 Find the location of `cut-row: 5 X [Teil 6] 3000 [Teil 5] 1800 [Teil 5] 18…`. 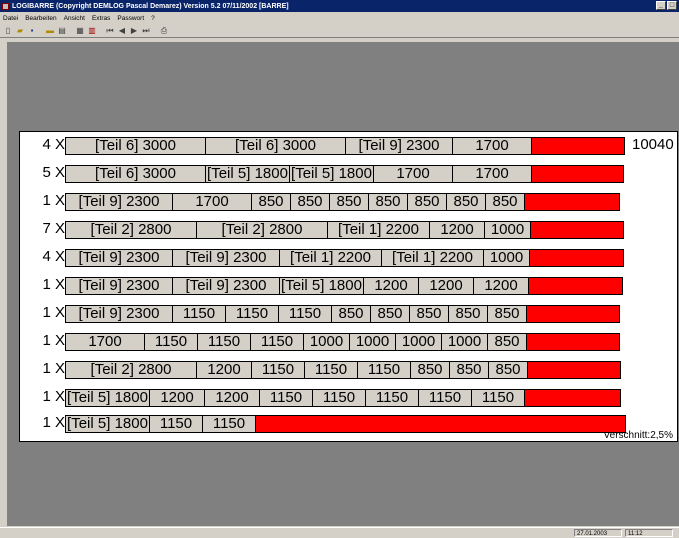

cut-row: 5 X [Teil 6] 3000 [Teil 5] 1800 [Teil 5] 18… is located at coordinates (349, 173).